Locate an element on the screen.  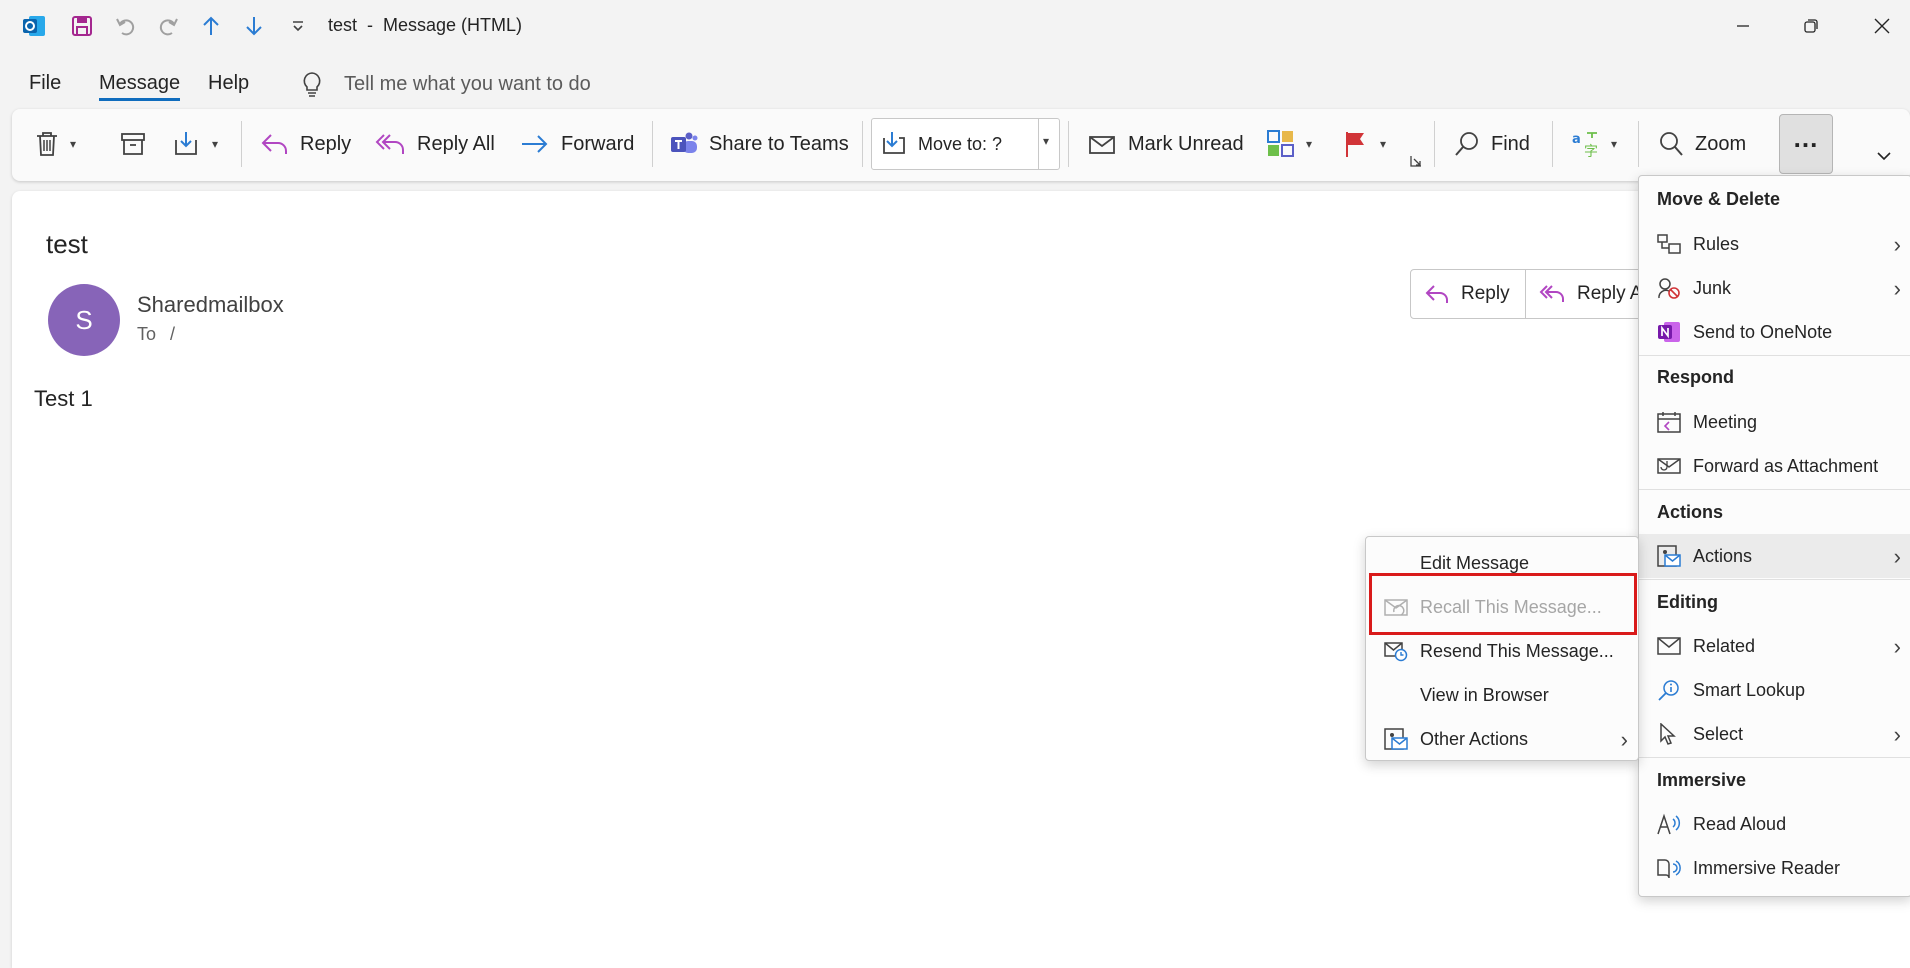
customize-dropdown-icon is located at coordinates (298, 26).